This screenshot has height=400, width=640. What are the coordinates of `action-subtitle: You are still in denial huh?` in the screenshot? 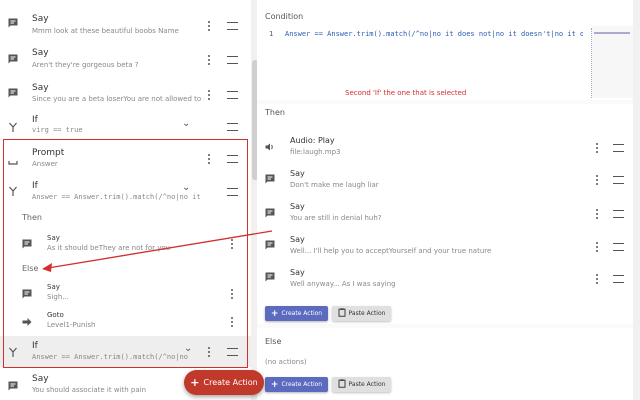 It's located at (336, 218).